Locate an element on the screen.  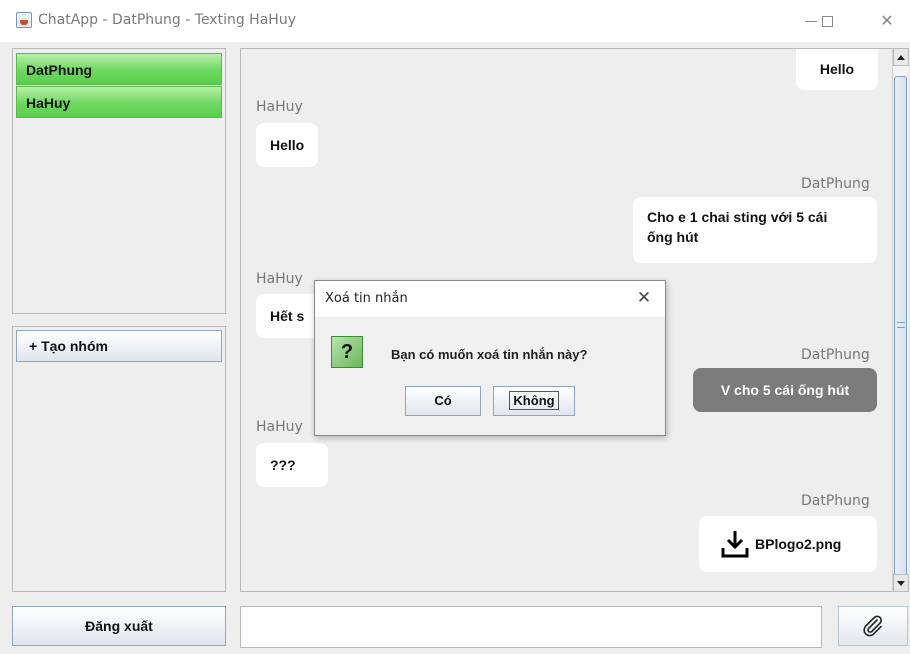
group-panel: + Tạo nhóm is located at coordinates (119, 459).